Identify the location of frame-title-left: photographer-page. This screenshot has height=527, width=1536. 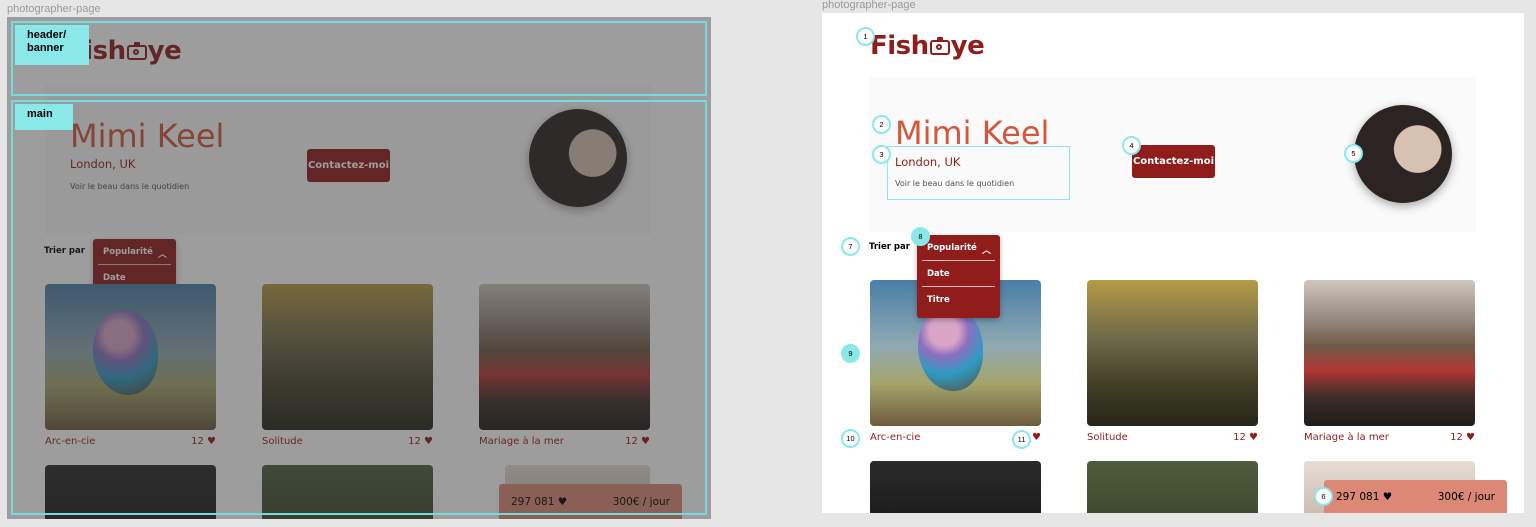
(54, 9).